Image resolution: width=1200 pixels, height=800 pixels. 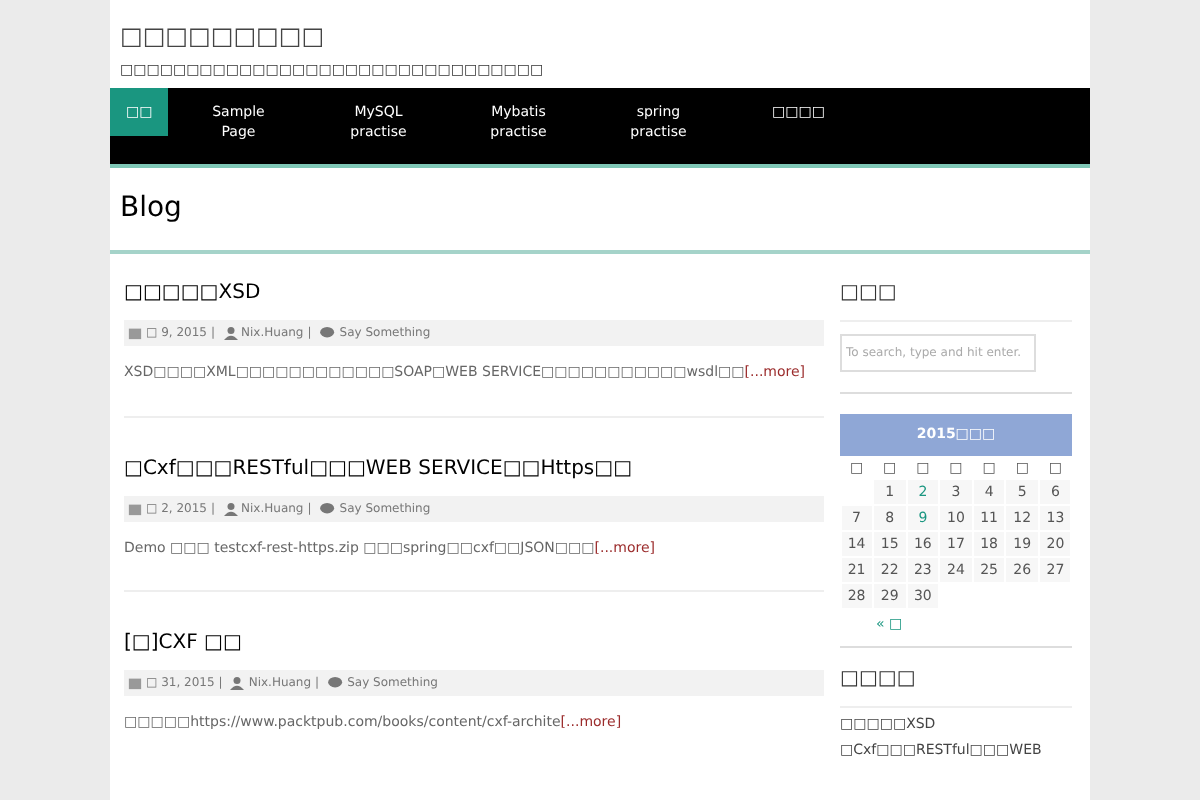 I want to click on page-title: Blog, so click(x=152, y=209).